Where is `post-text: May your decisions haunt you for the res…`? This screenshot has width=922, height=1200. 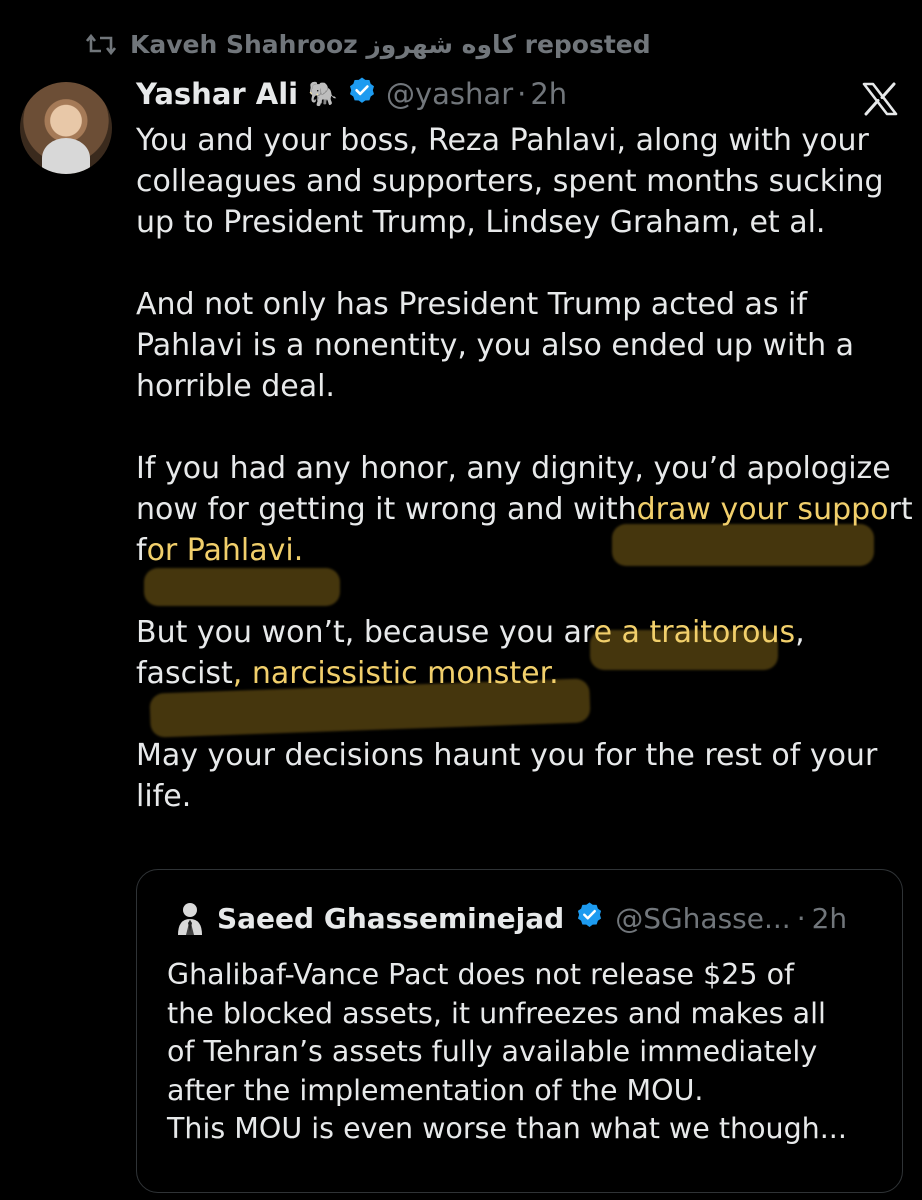
post-text: May your decisions haunt you for the res… is located at coordinates (507, 755).